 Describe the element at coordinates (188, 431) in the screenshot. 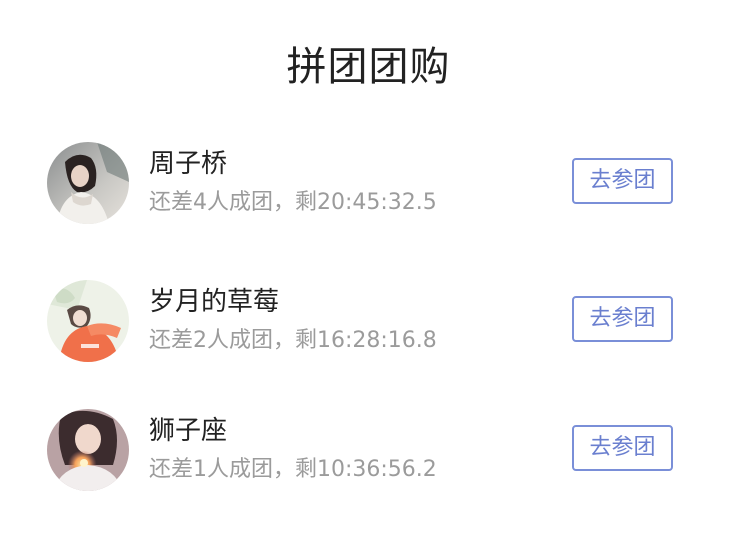

I see `user-name: 狮子座` at that location.